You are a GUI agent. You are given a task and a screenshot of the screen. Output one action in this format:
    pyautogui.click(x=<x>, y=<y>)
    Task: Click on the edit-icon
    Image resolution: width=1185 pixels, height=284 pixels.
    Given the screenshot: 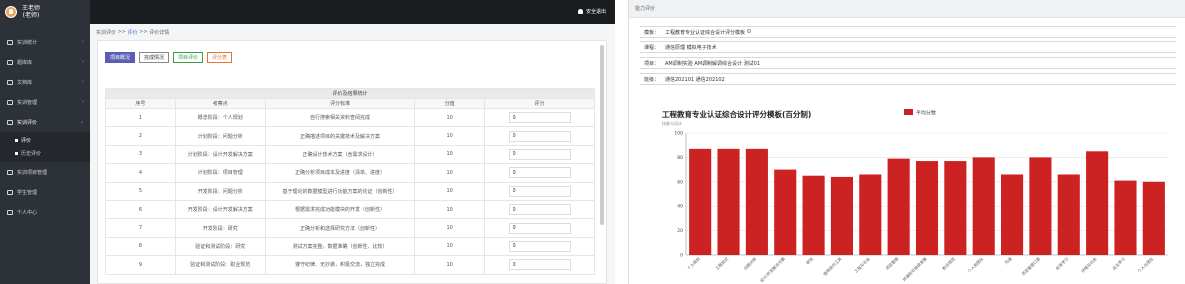 What is the action you would take?
    pyautogui.click(x=749, y=30)
    